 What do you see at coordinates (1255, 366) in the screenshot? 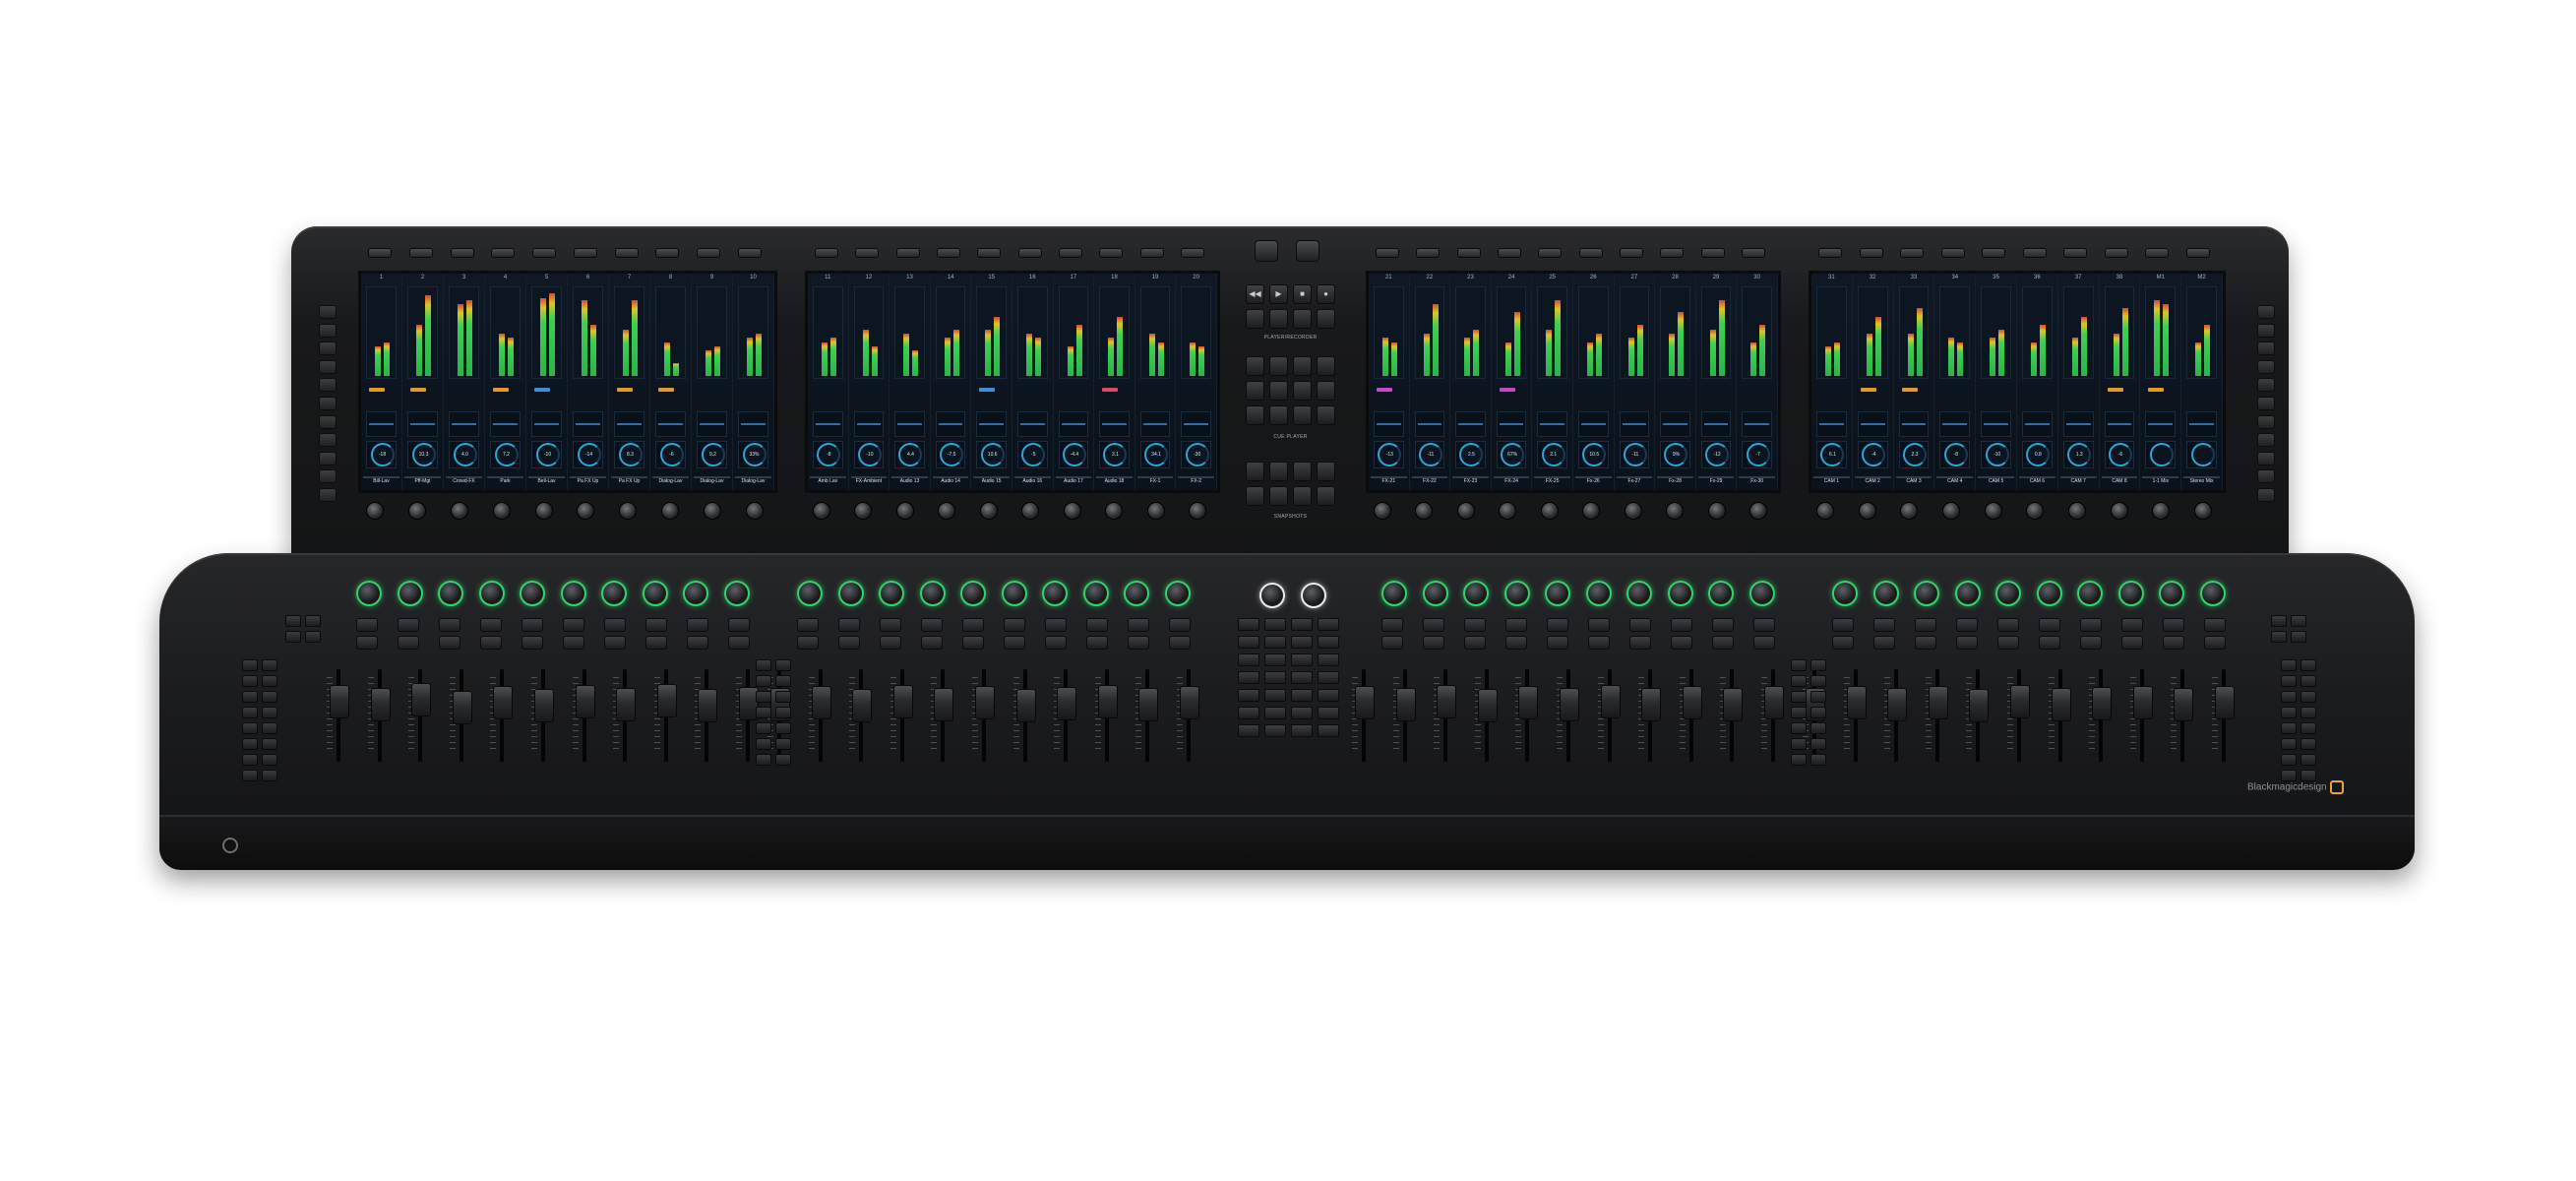
I see `cue-key` at bounding box center [1255, 366].